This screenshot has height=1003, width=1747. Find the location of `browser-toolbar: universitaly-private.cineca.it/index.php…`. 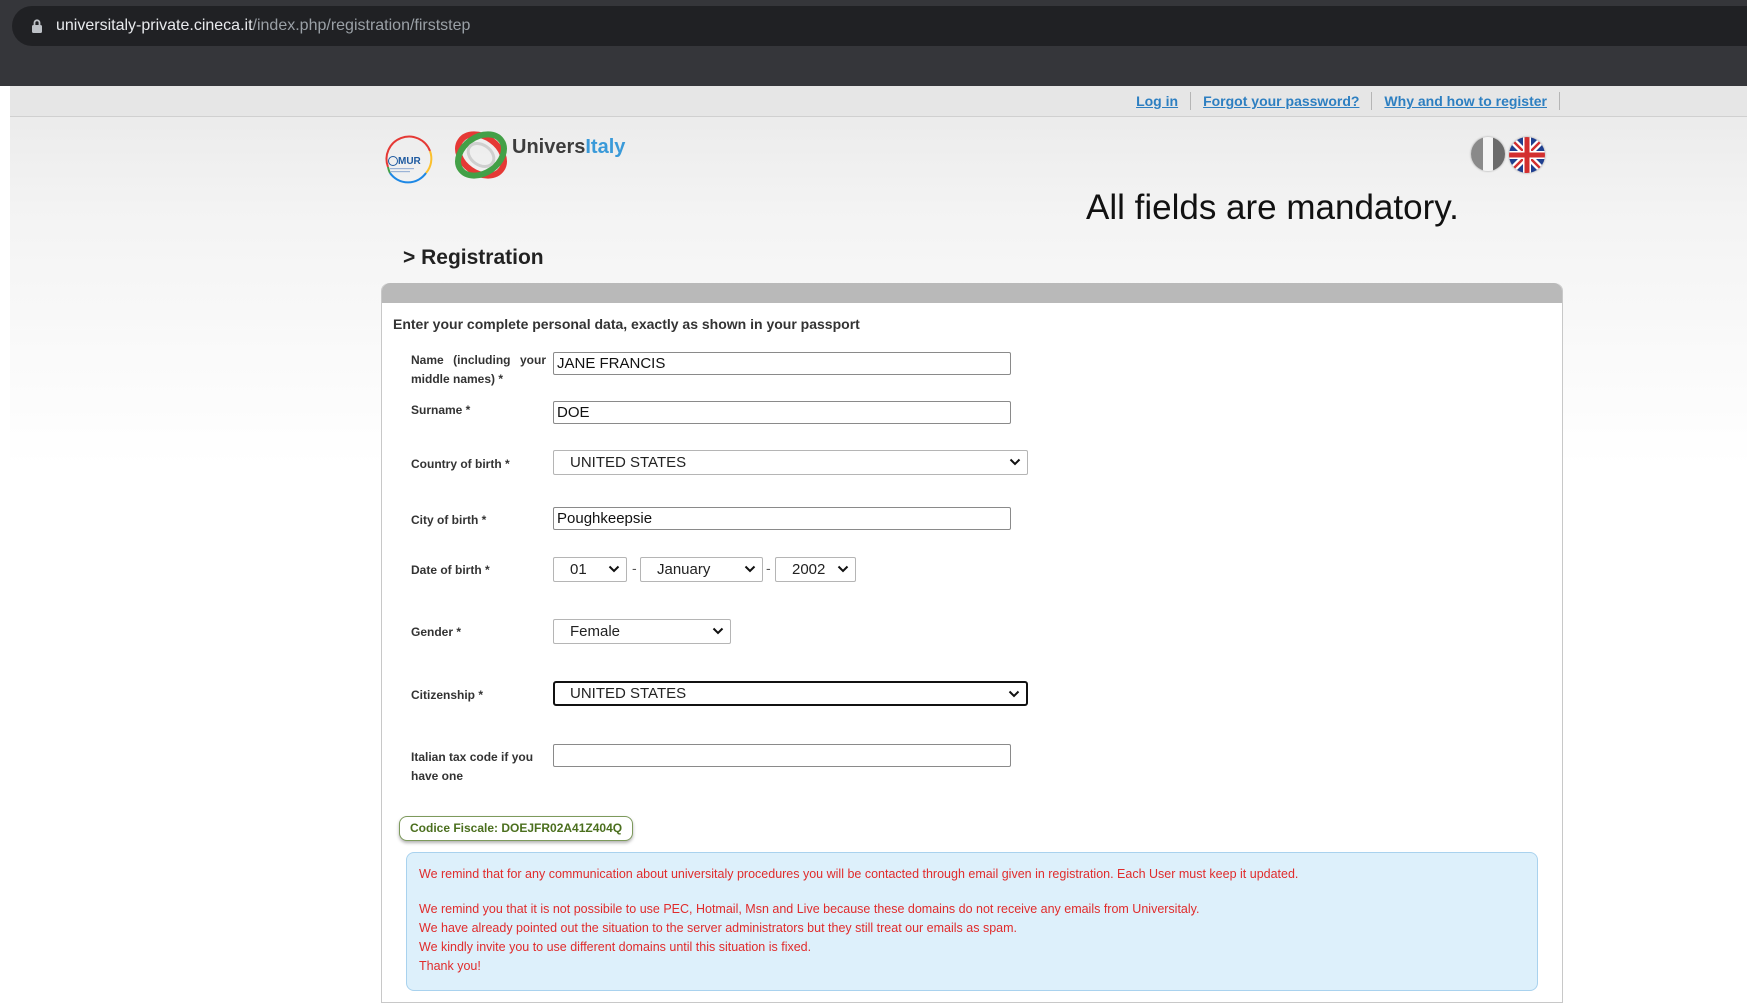

browser-toolbar: universitaly-private.cineca.it/index.php… is located at coordinates (873, 43).